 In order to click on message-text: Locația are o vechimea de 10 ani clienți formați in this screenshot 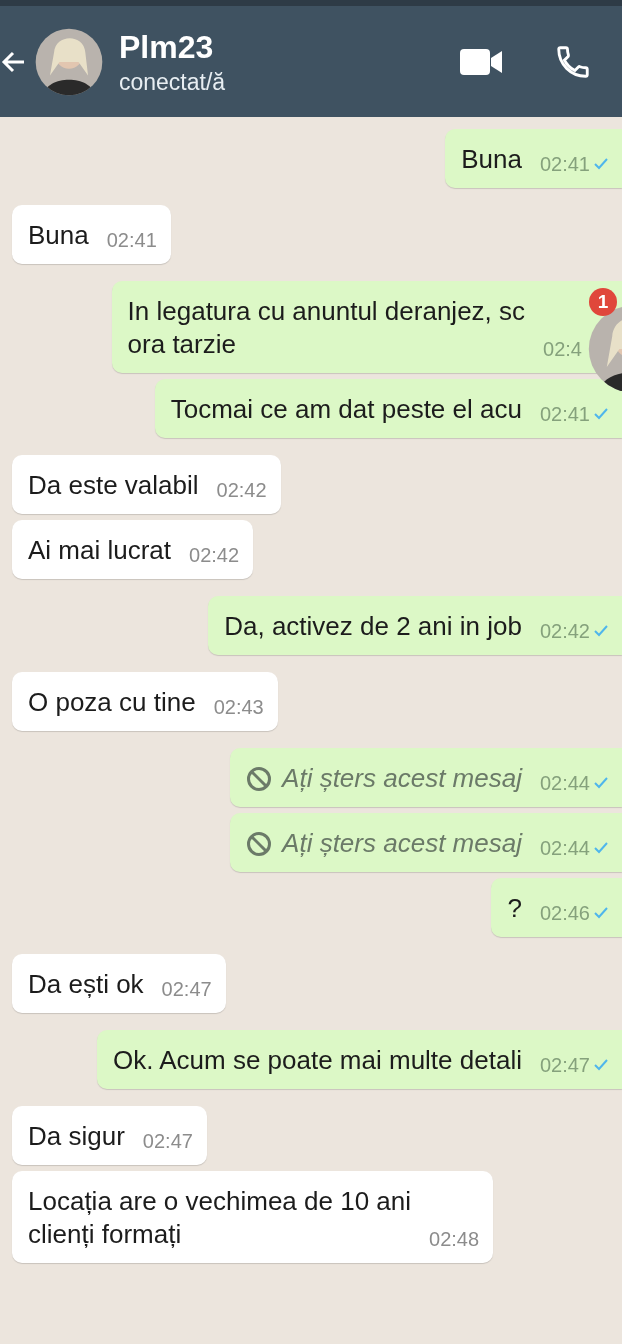, I will do `click(220, 1218)`.